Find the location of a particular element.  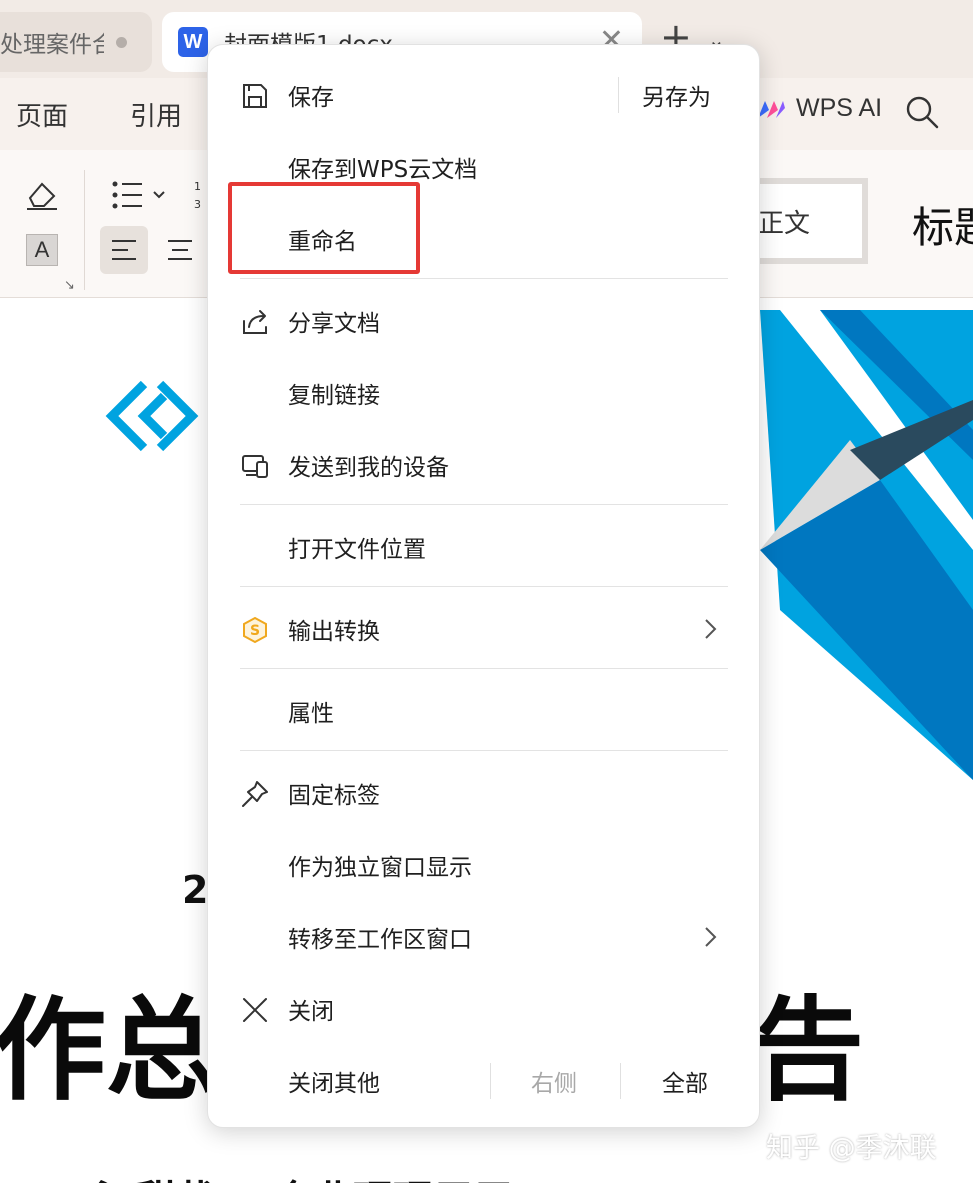

save-icon is located at coordinates (255, 96).